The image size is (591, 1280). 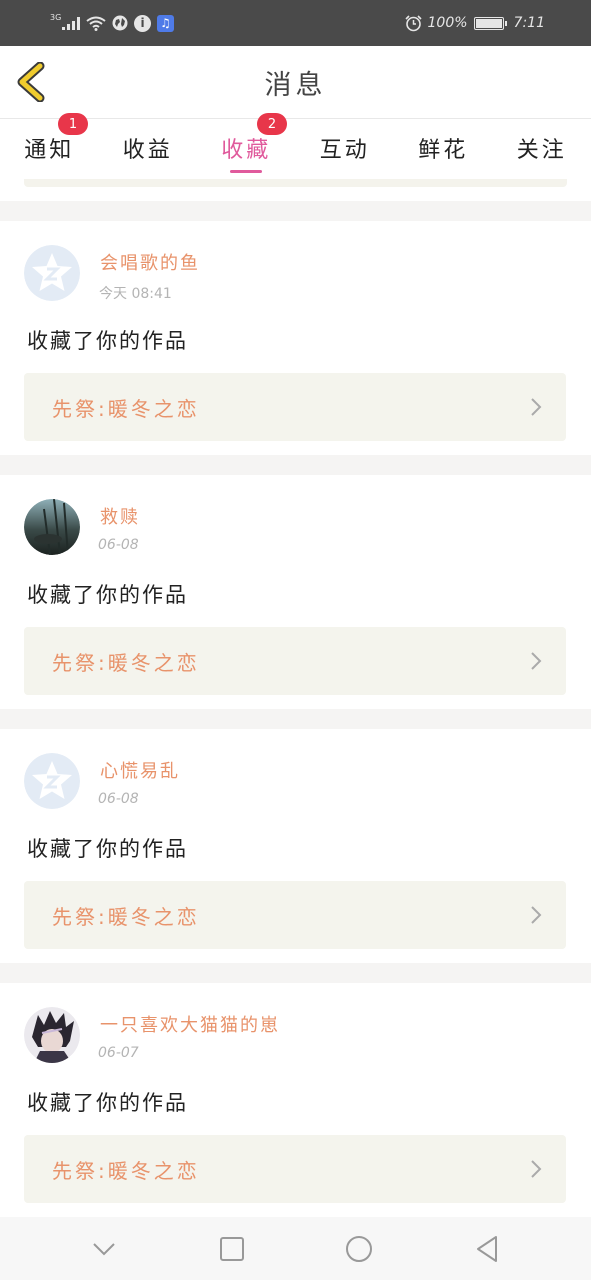 I want to click on back-button, so click(x=32, y=82).